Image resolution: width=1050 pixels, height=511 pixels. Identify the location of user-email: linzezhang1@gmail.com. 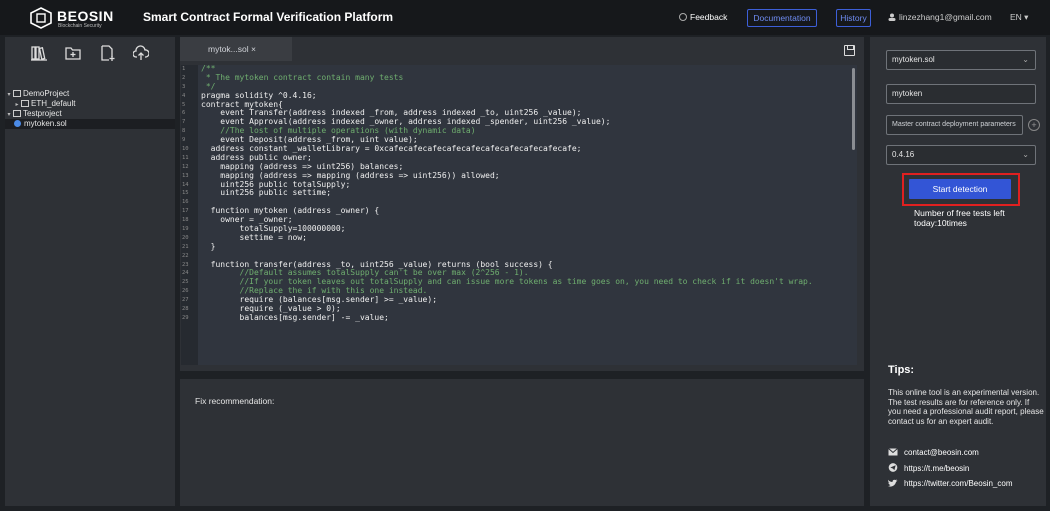
(945, 17).